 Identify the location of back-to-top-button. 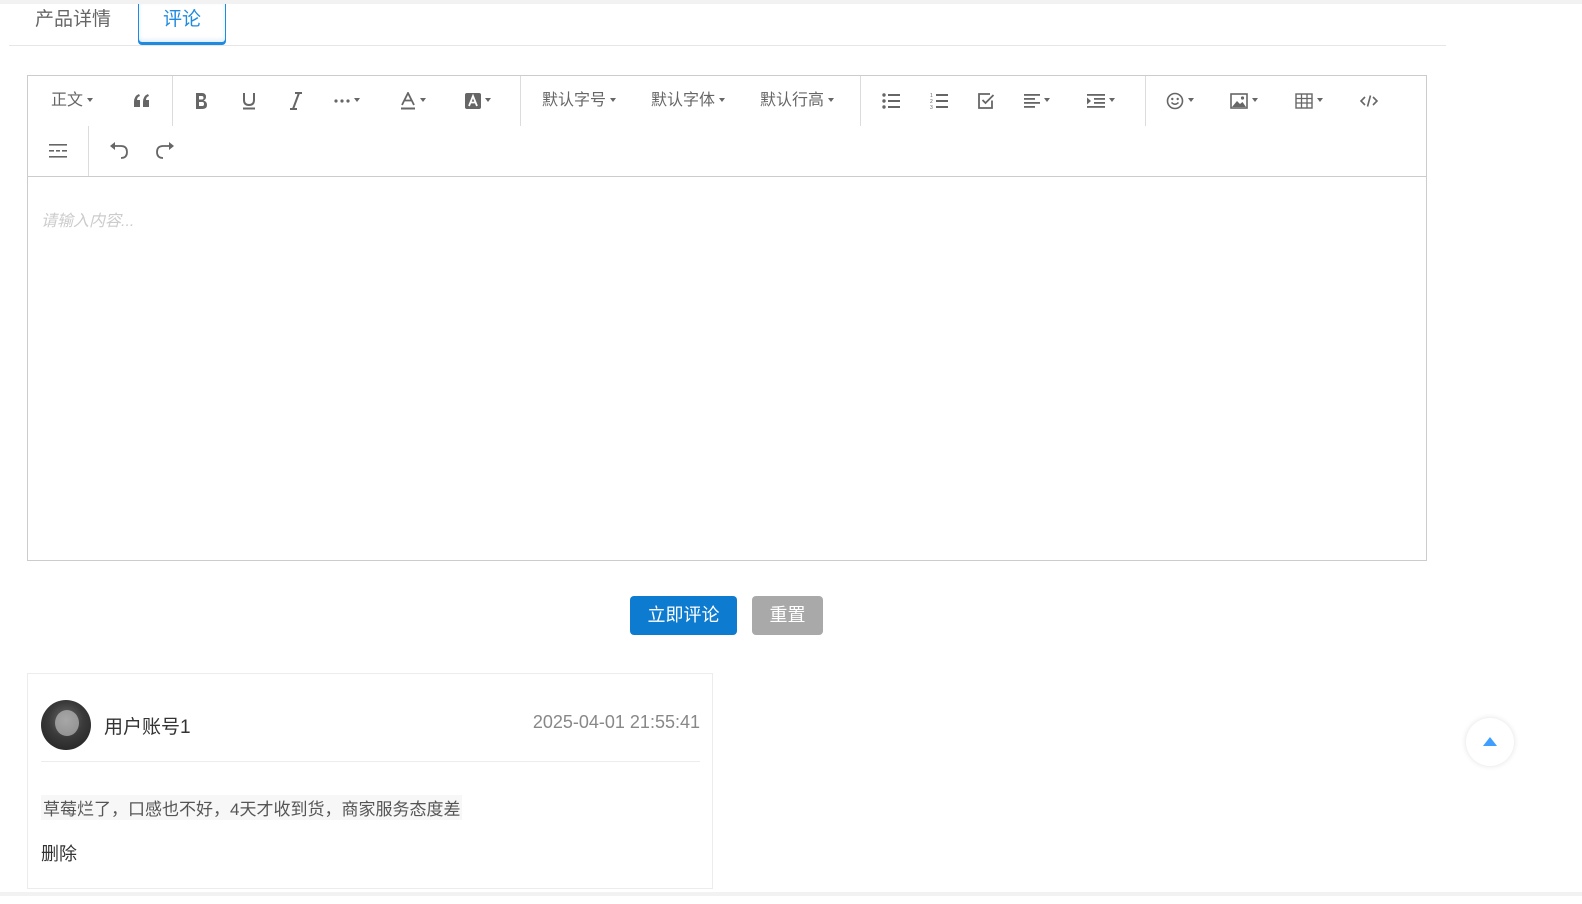
(1490, 742).